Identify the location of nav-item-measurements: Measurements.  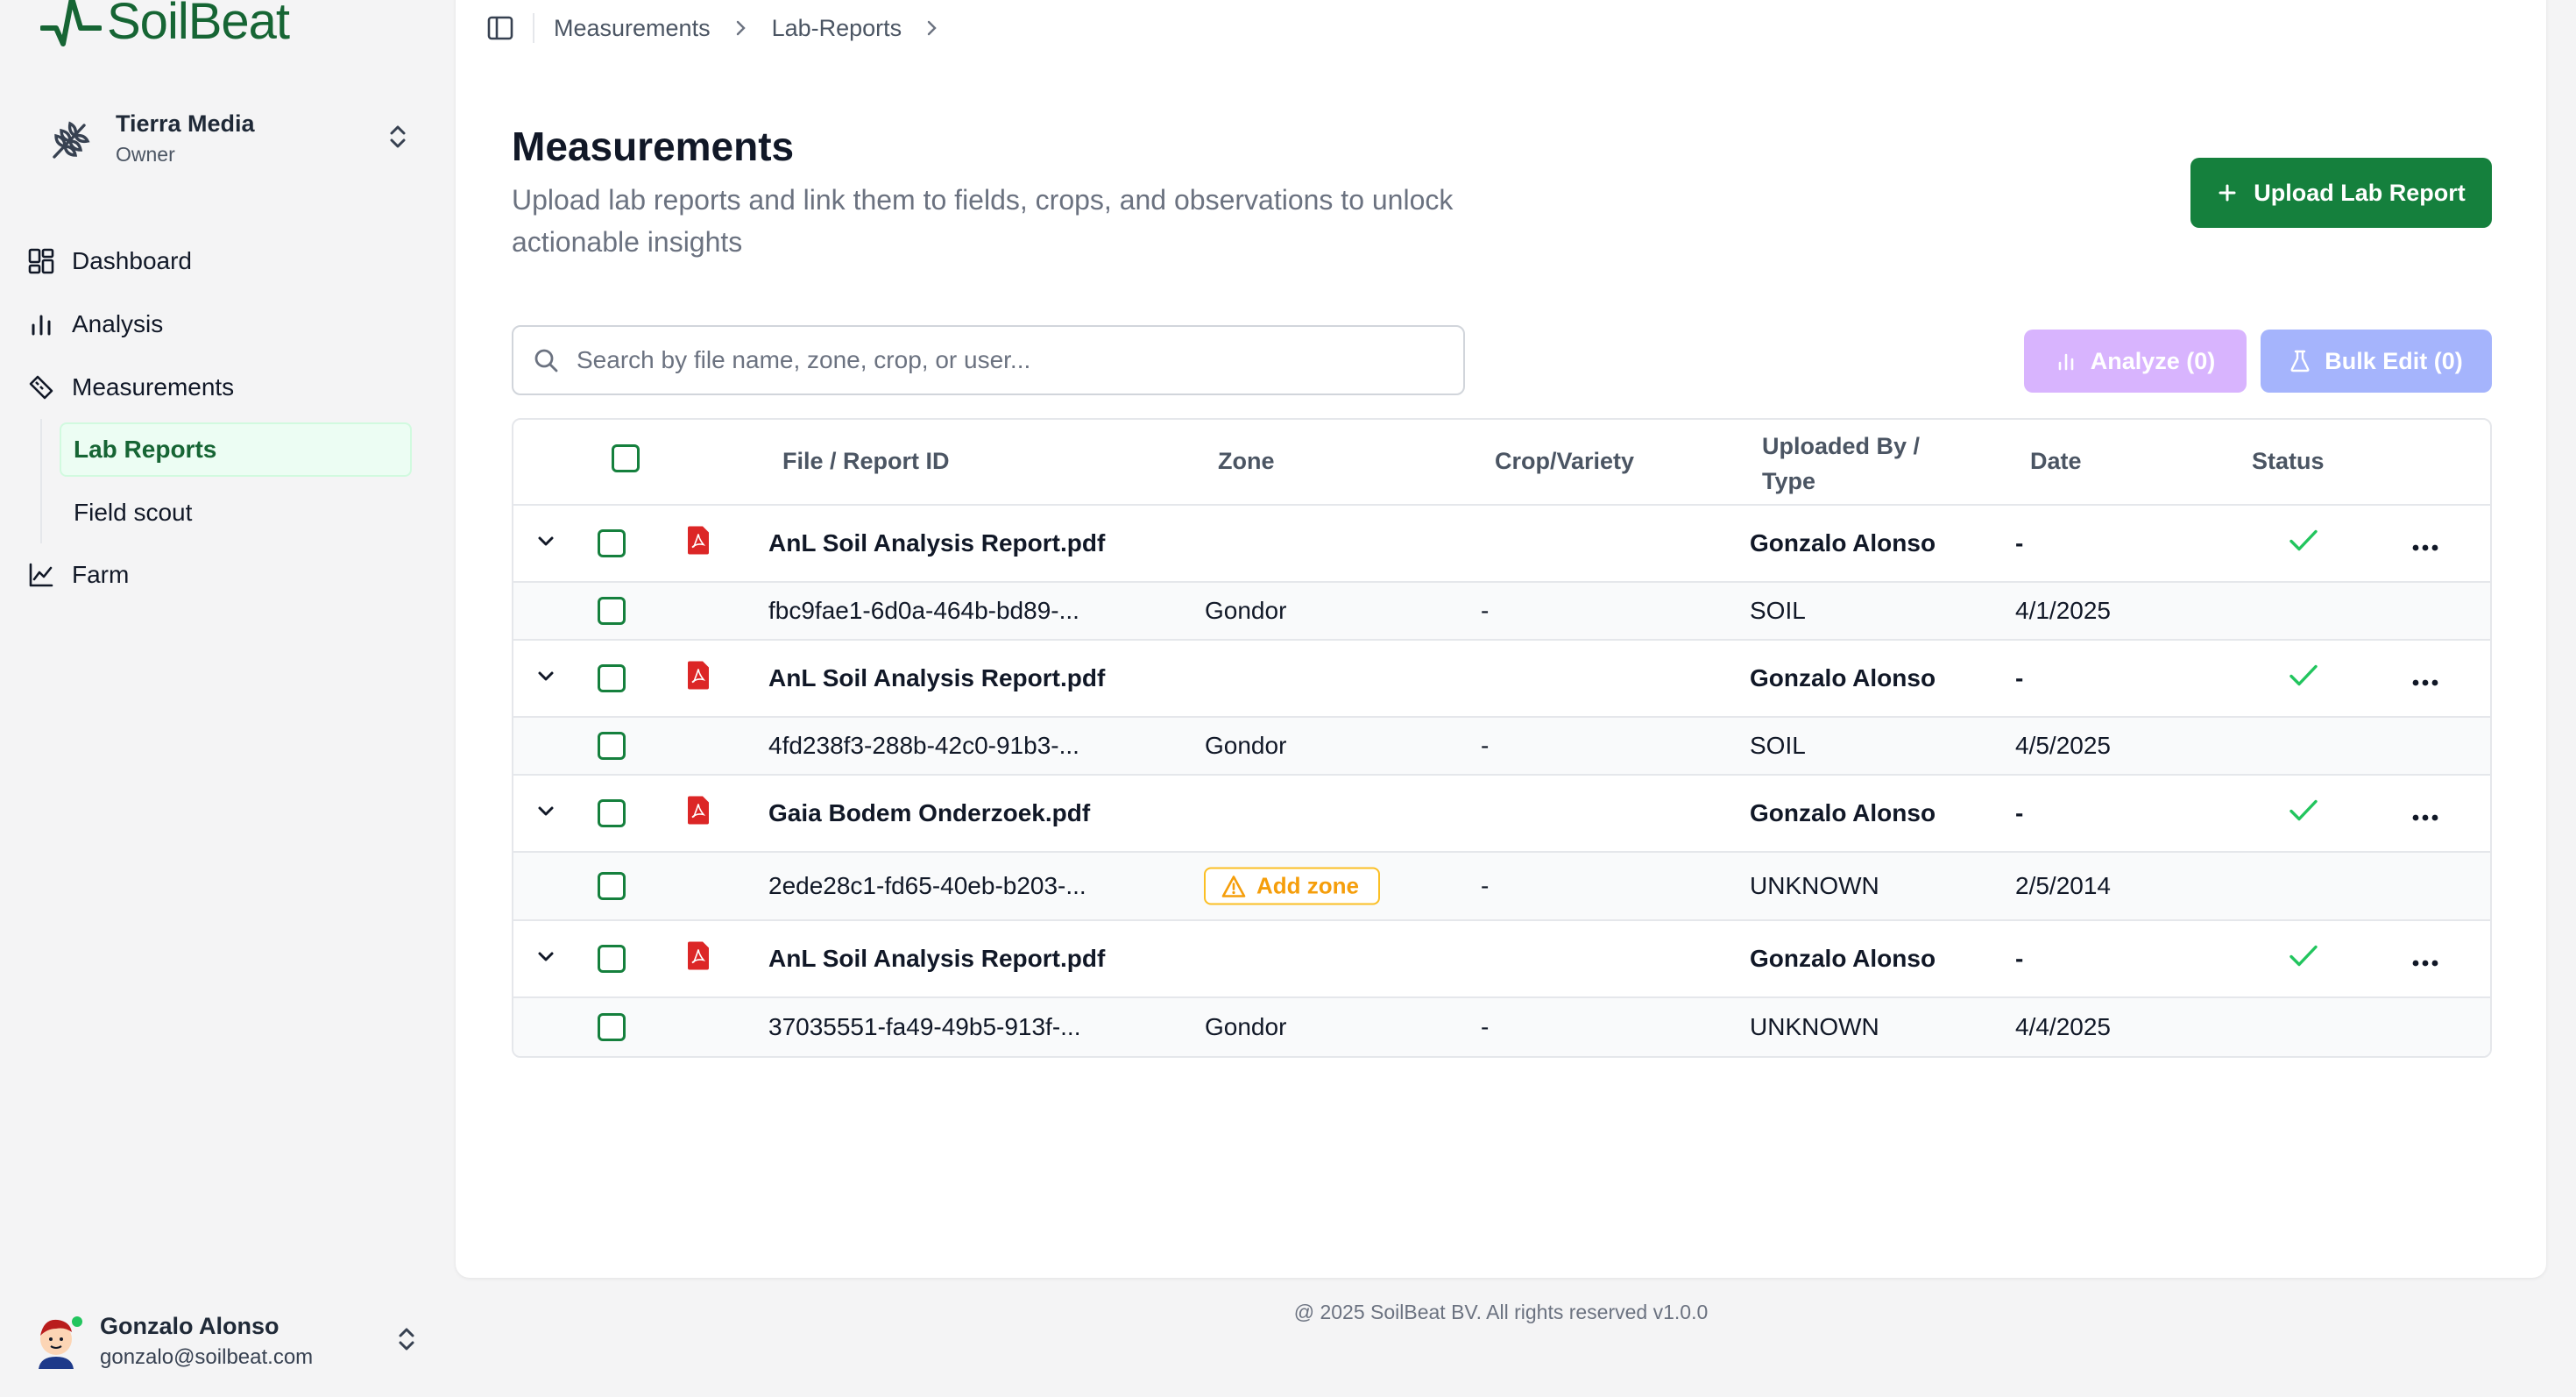
(219, 387).